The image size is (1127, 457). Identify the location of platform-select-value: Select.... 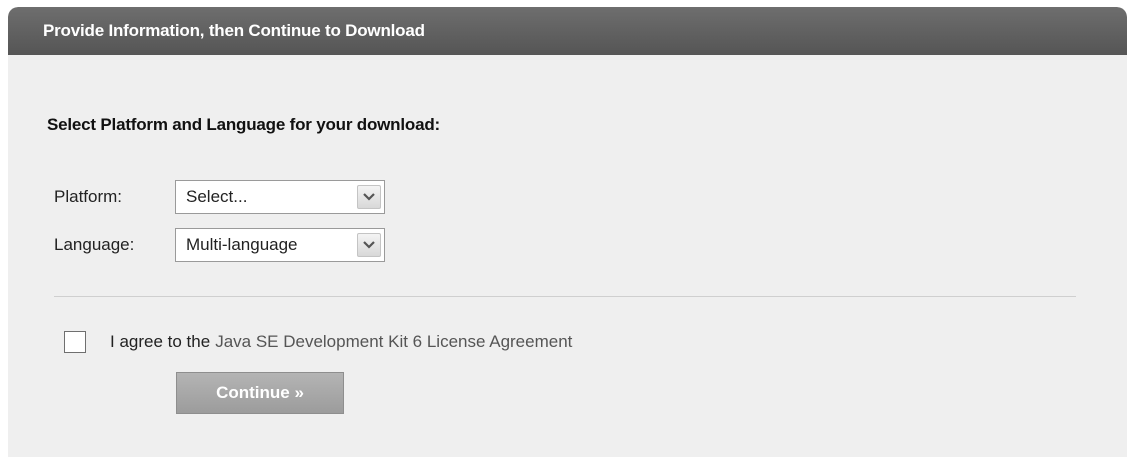
(217, 196).